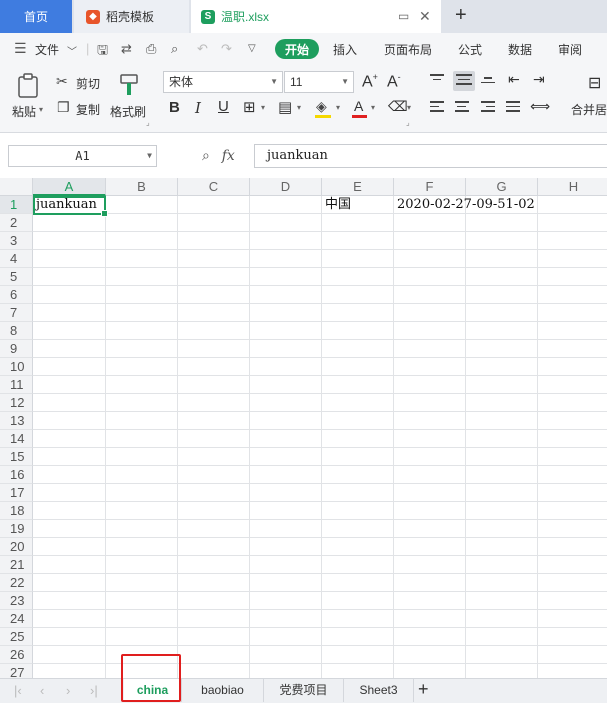 This screenshot has width=607, height=703. I want to click on menu-data: 数据, so click(520, 49).